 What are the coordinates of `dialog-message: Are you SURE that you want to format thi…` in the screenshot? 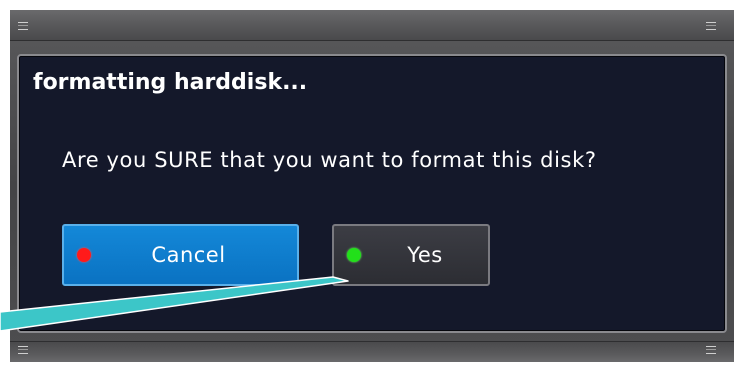 It's located at (329, 160).